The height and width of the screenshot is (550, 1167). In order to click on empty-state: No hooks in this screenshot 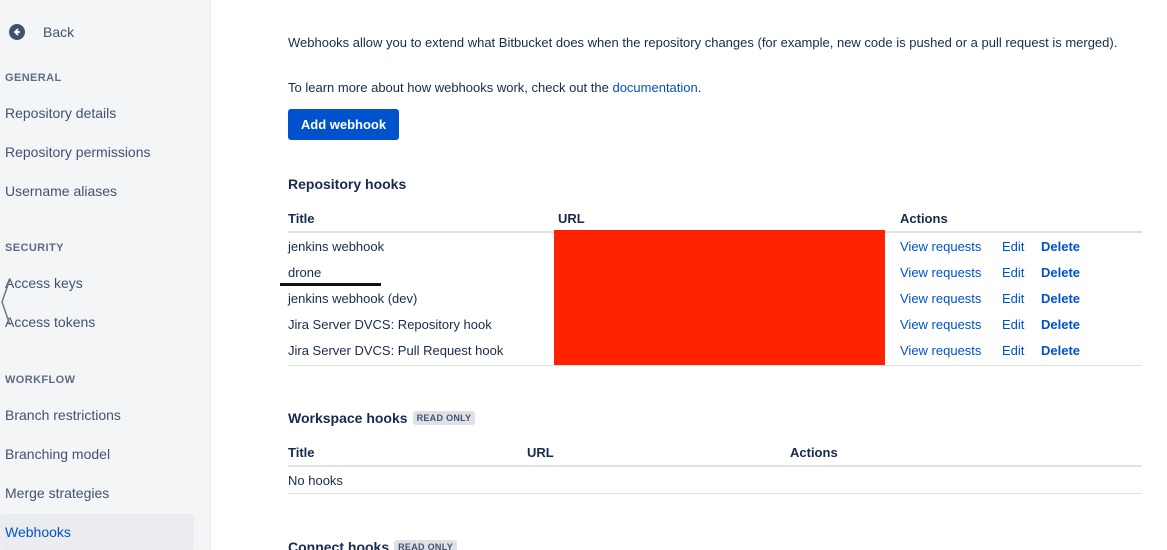, I will do `click(315, 480)`.